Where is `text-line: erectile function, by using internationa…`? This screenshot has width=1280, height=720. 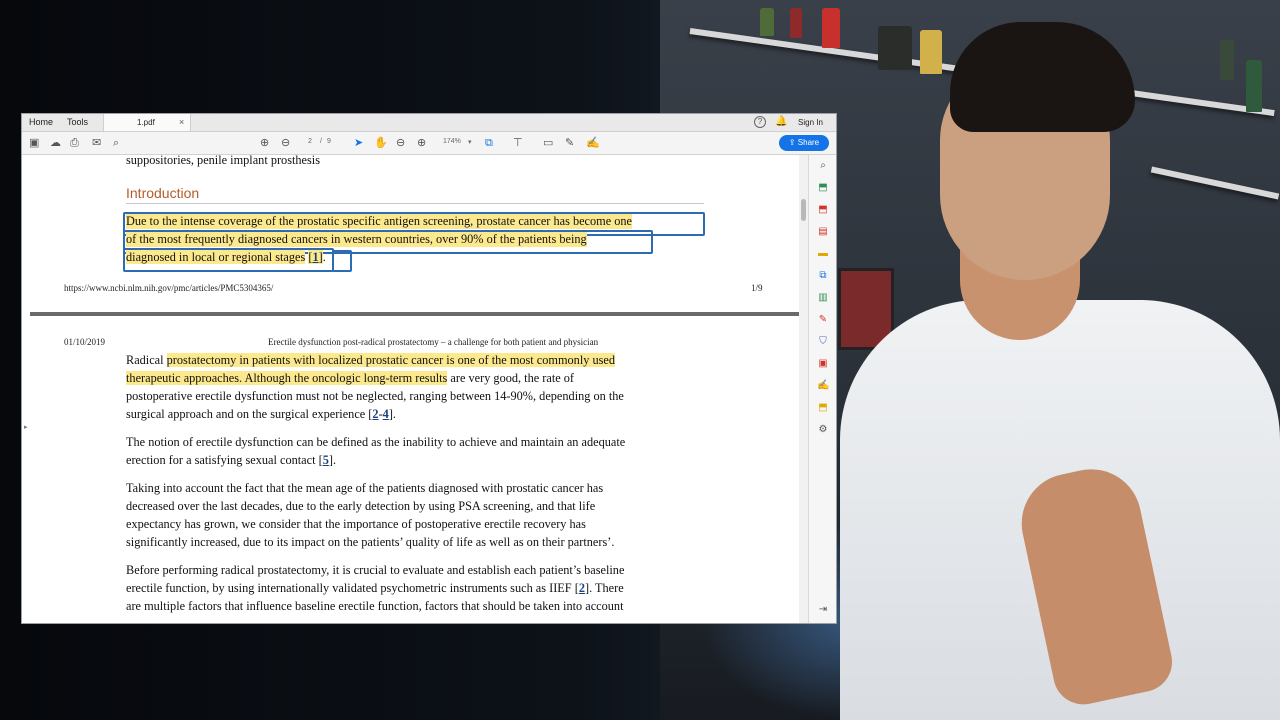
text-line: erectile function, by using internationa… is located at coordinates (375, 588).